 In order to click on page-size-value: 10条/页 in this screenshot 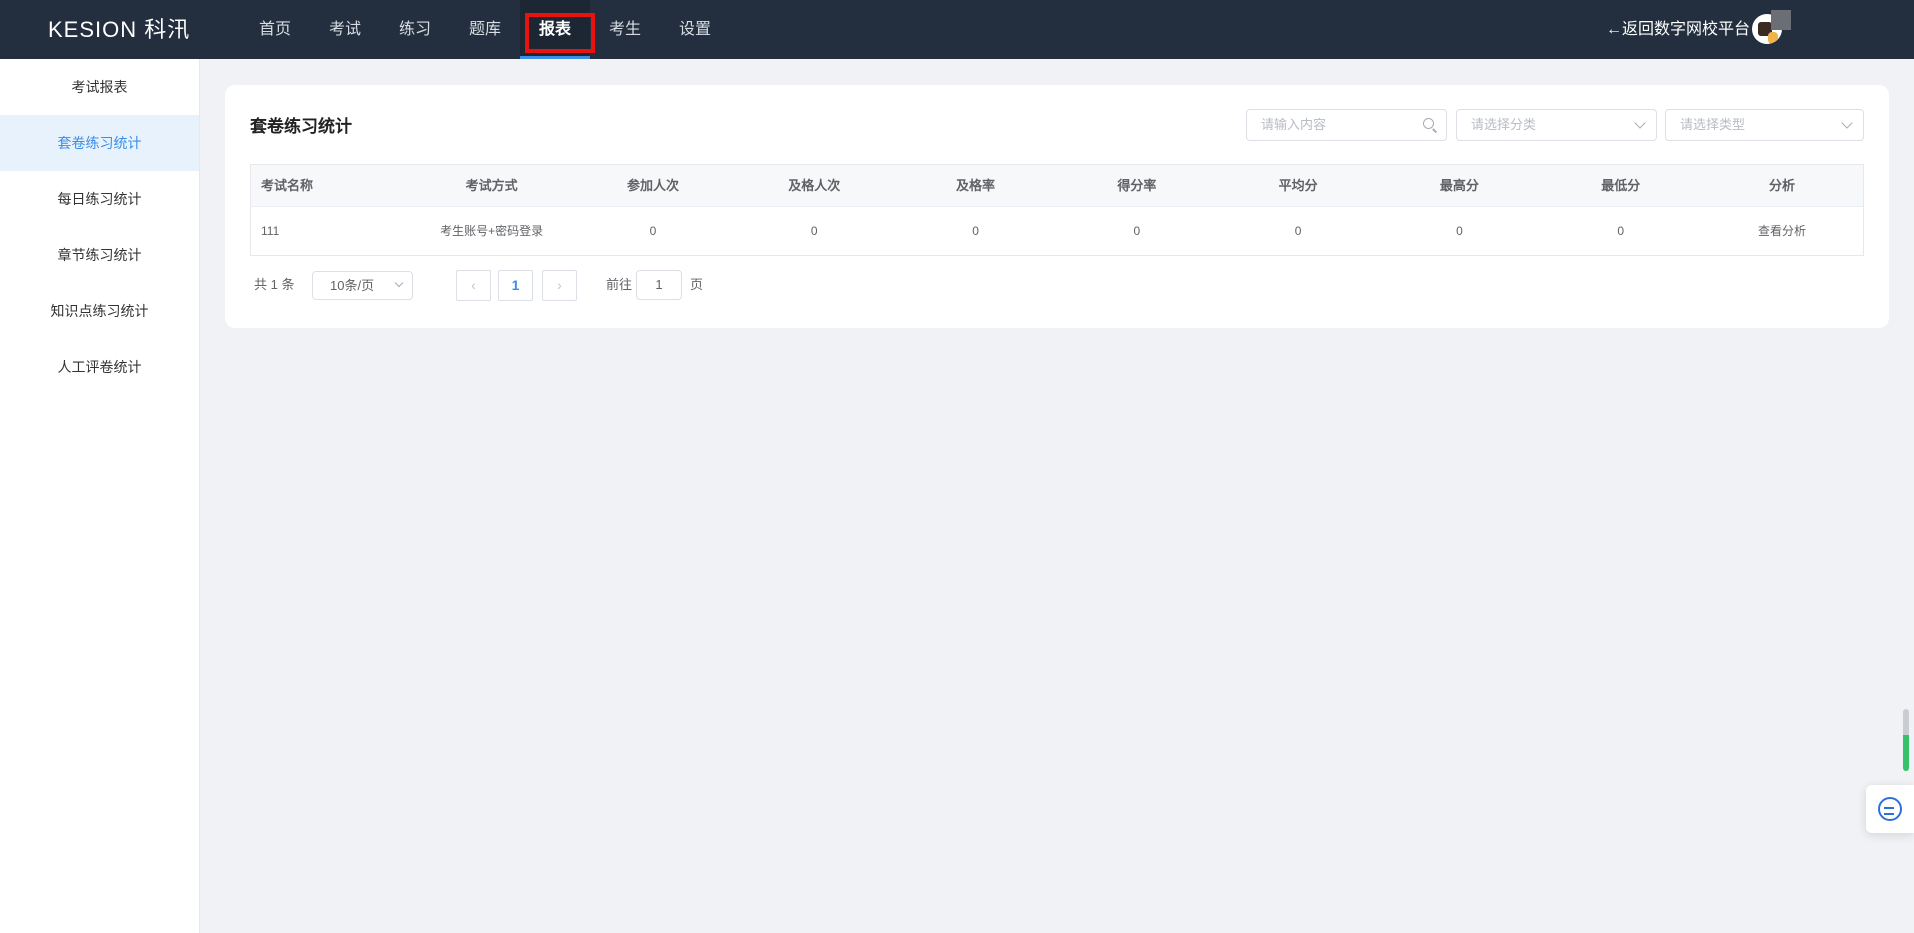, I will do `click(352, 285)`.